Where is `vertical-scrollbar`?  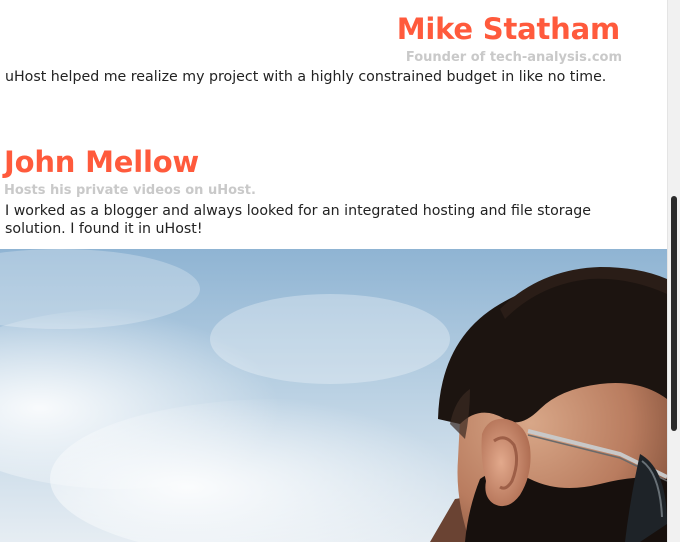
vertical-scrollbar is located at coordinates (673, 271).